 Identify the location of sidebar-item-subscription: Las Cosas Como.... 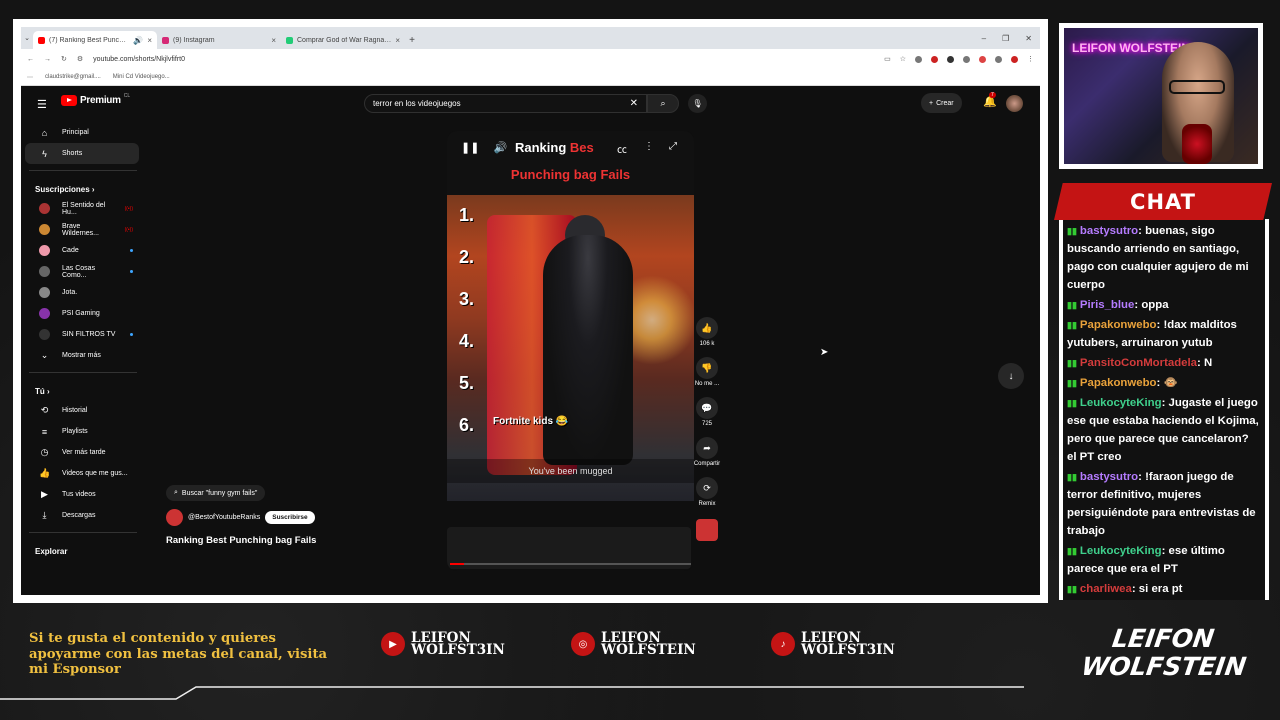
(82, 271).